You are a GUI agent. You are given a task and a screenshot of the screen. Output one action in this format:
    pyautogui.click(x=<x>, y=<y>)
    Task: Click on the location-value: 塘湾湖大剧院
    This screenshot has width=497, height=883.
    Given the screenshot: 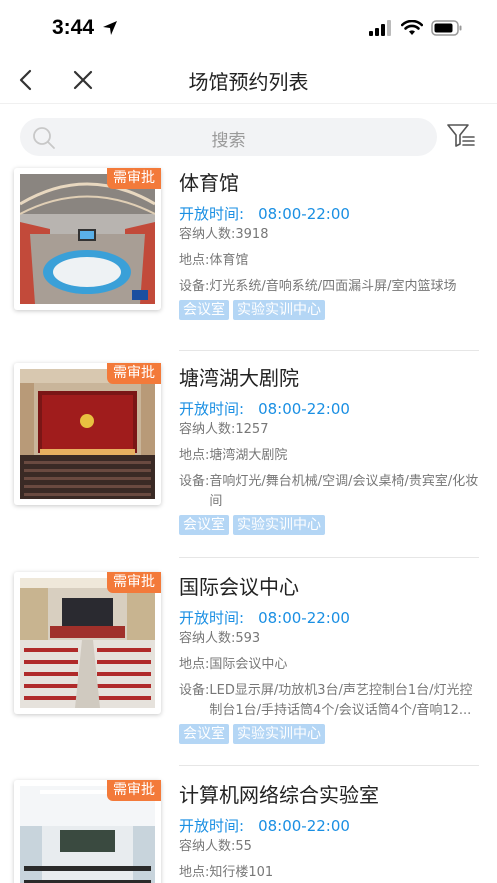 What is the action you would take?
    pyautogui.click(x=248, y=455)
    